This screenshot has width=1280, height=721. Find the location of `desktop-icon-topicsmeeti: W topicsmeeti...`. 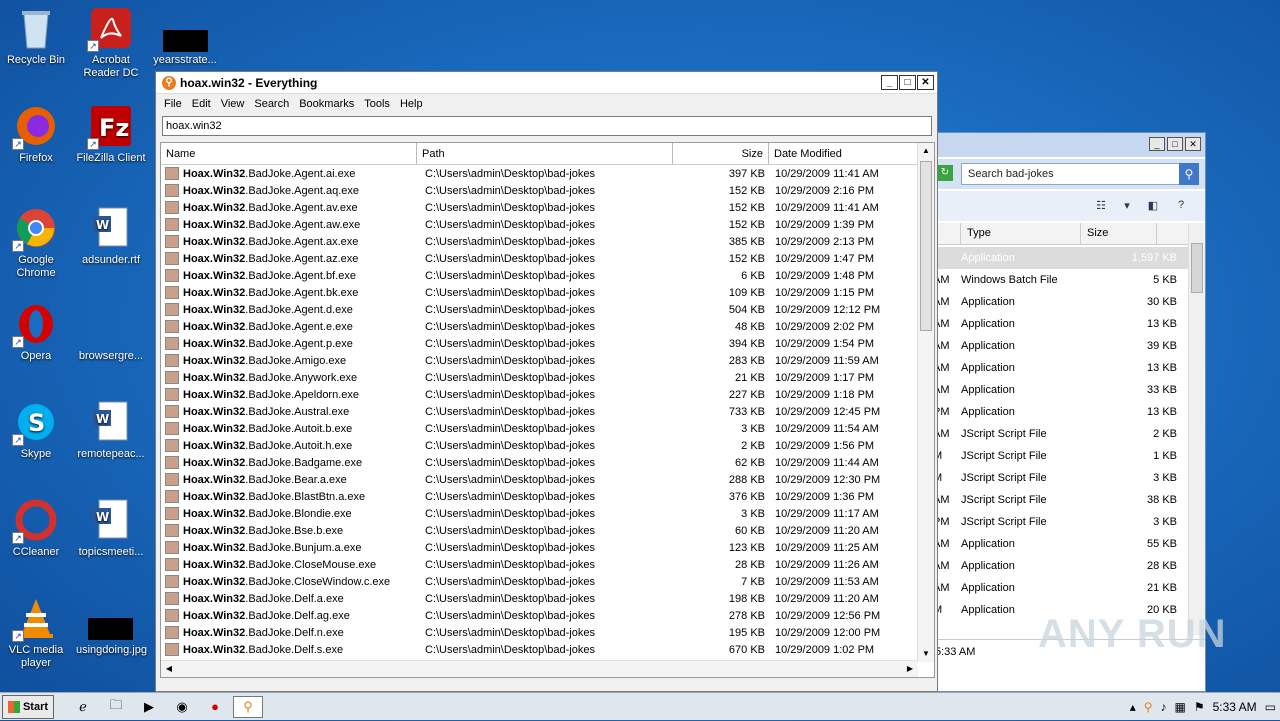

desktop-icon-topicsmeeti: W topicsmeeti... is located at coordinates (111, 528).